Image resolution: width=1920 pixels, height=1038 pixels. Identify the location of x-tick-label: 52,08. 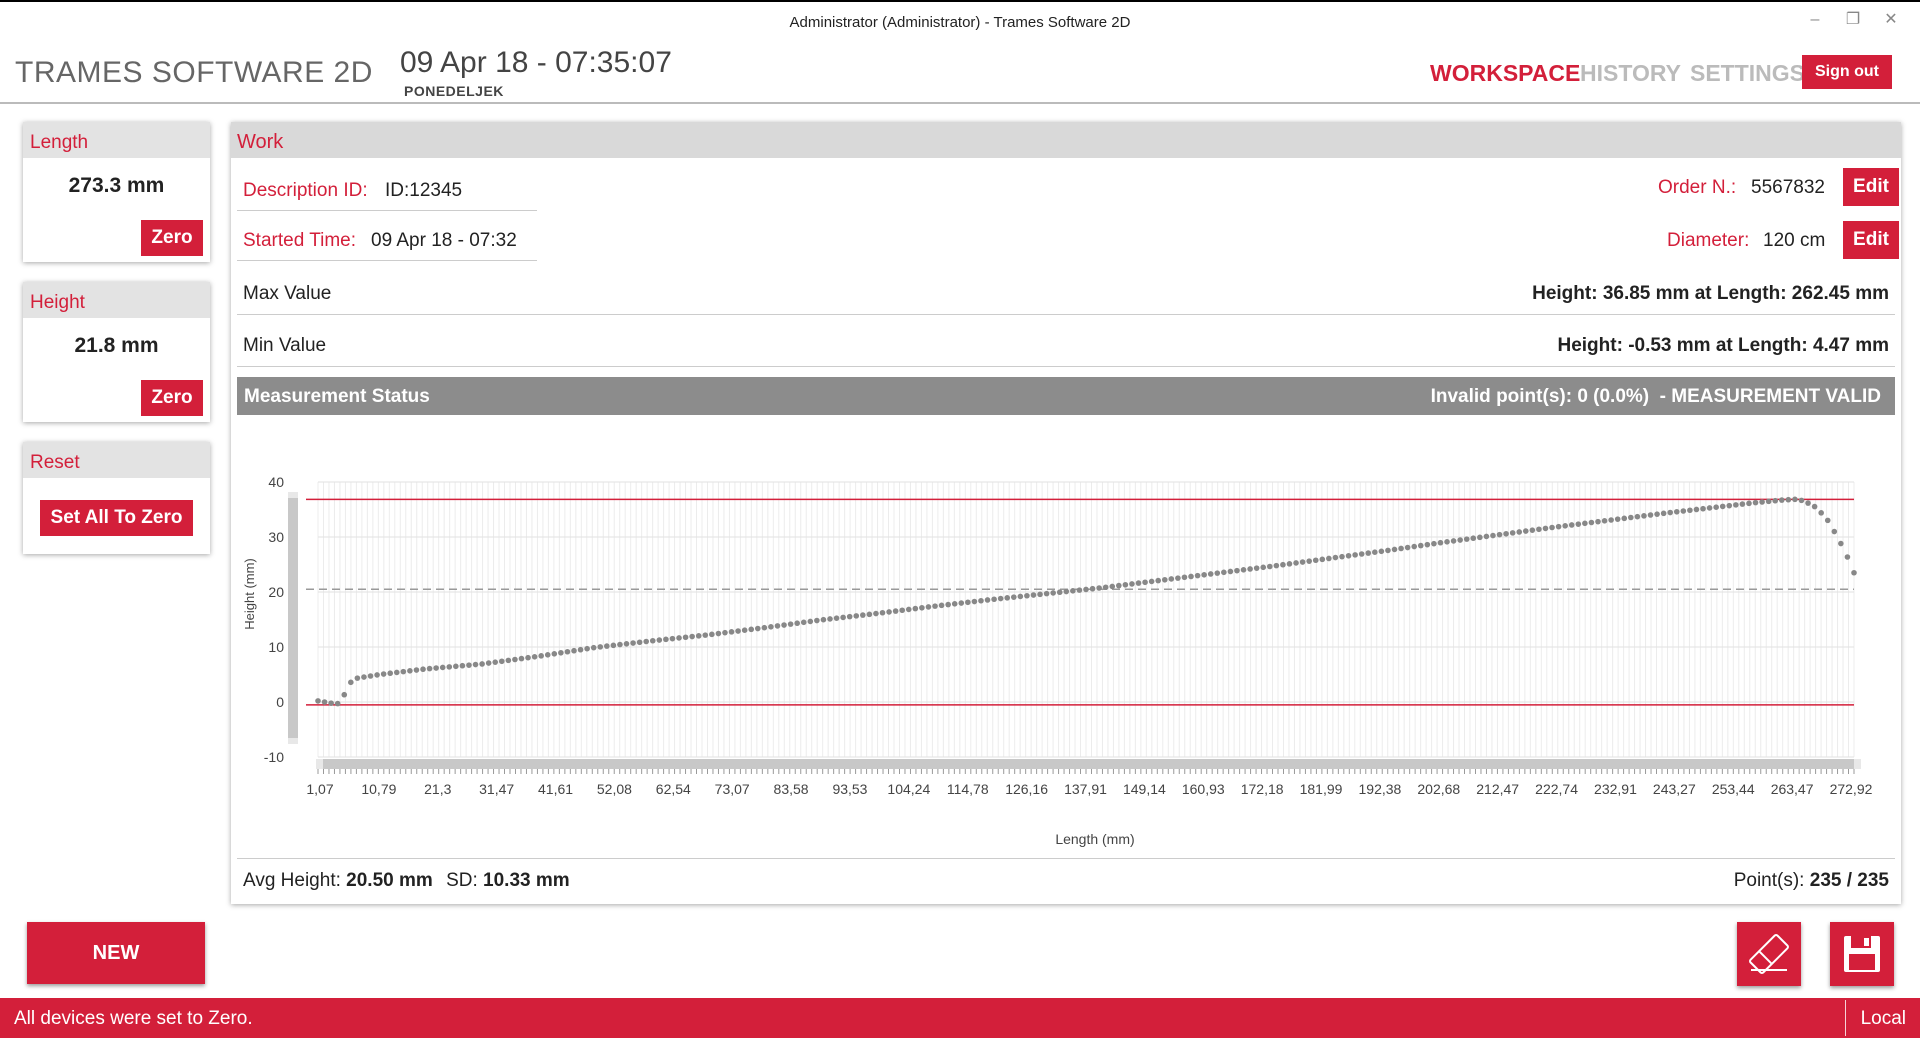
(614, 789).